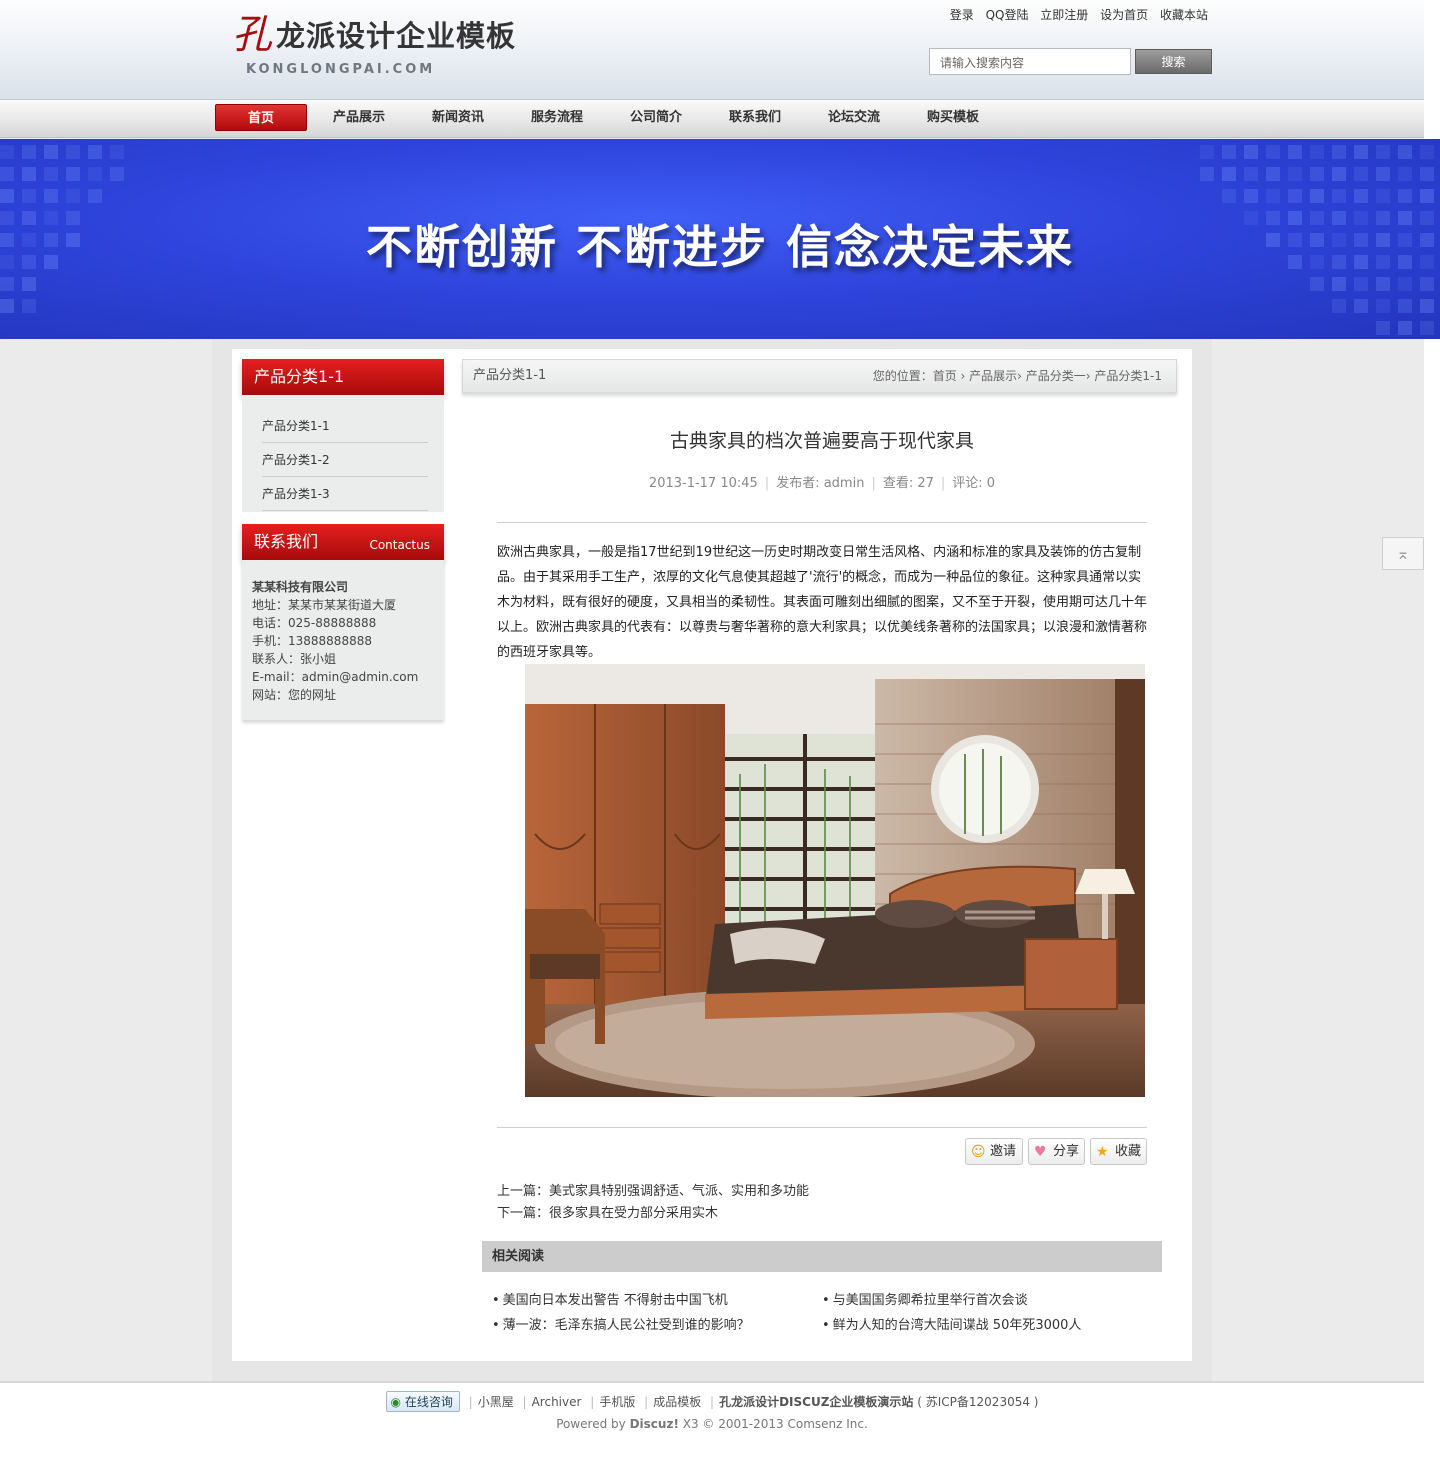 The width and height of the screenshot is (1440, 1483). Describe the element at coordinates (607, 1211) in the screenshot. I see `next-article-link: 下一篇：很多家具在受力部分采用实木` at that location.